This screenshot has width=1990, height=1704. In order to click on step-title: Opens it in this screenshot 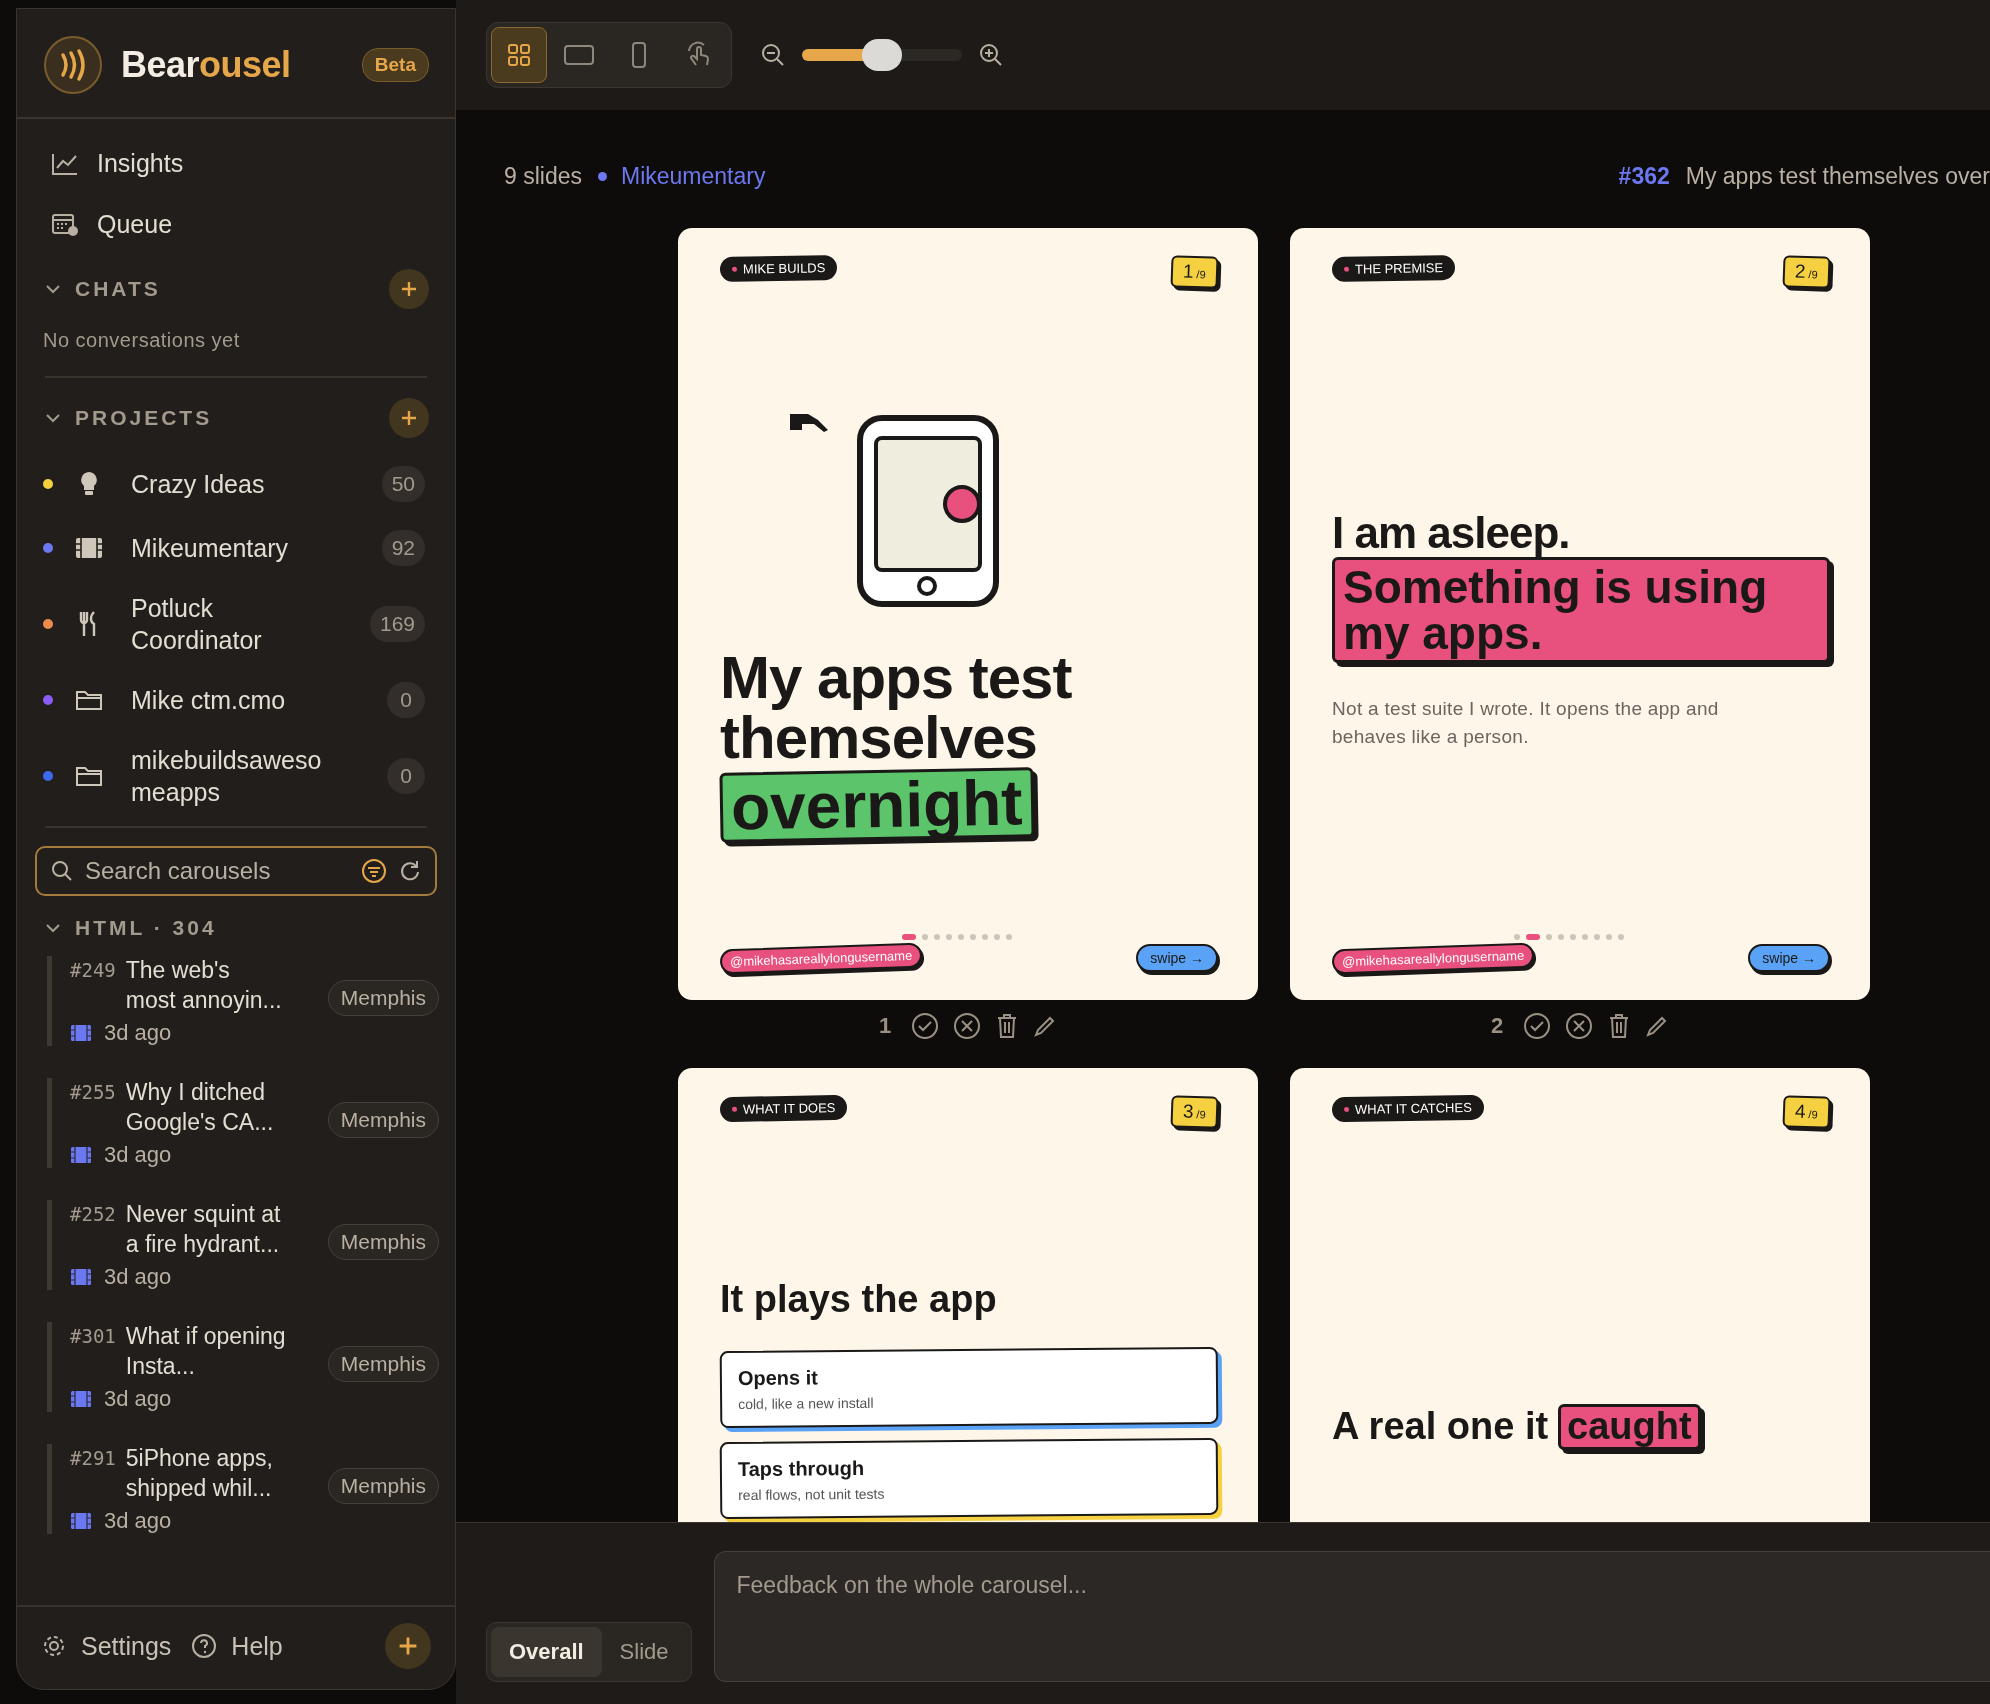, I will do `click(778, 1377)`.